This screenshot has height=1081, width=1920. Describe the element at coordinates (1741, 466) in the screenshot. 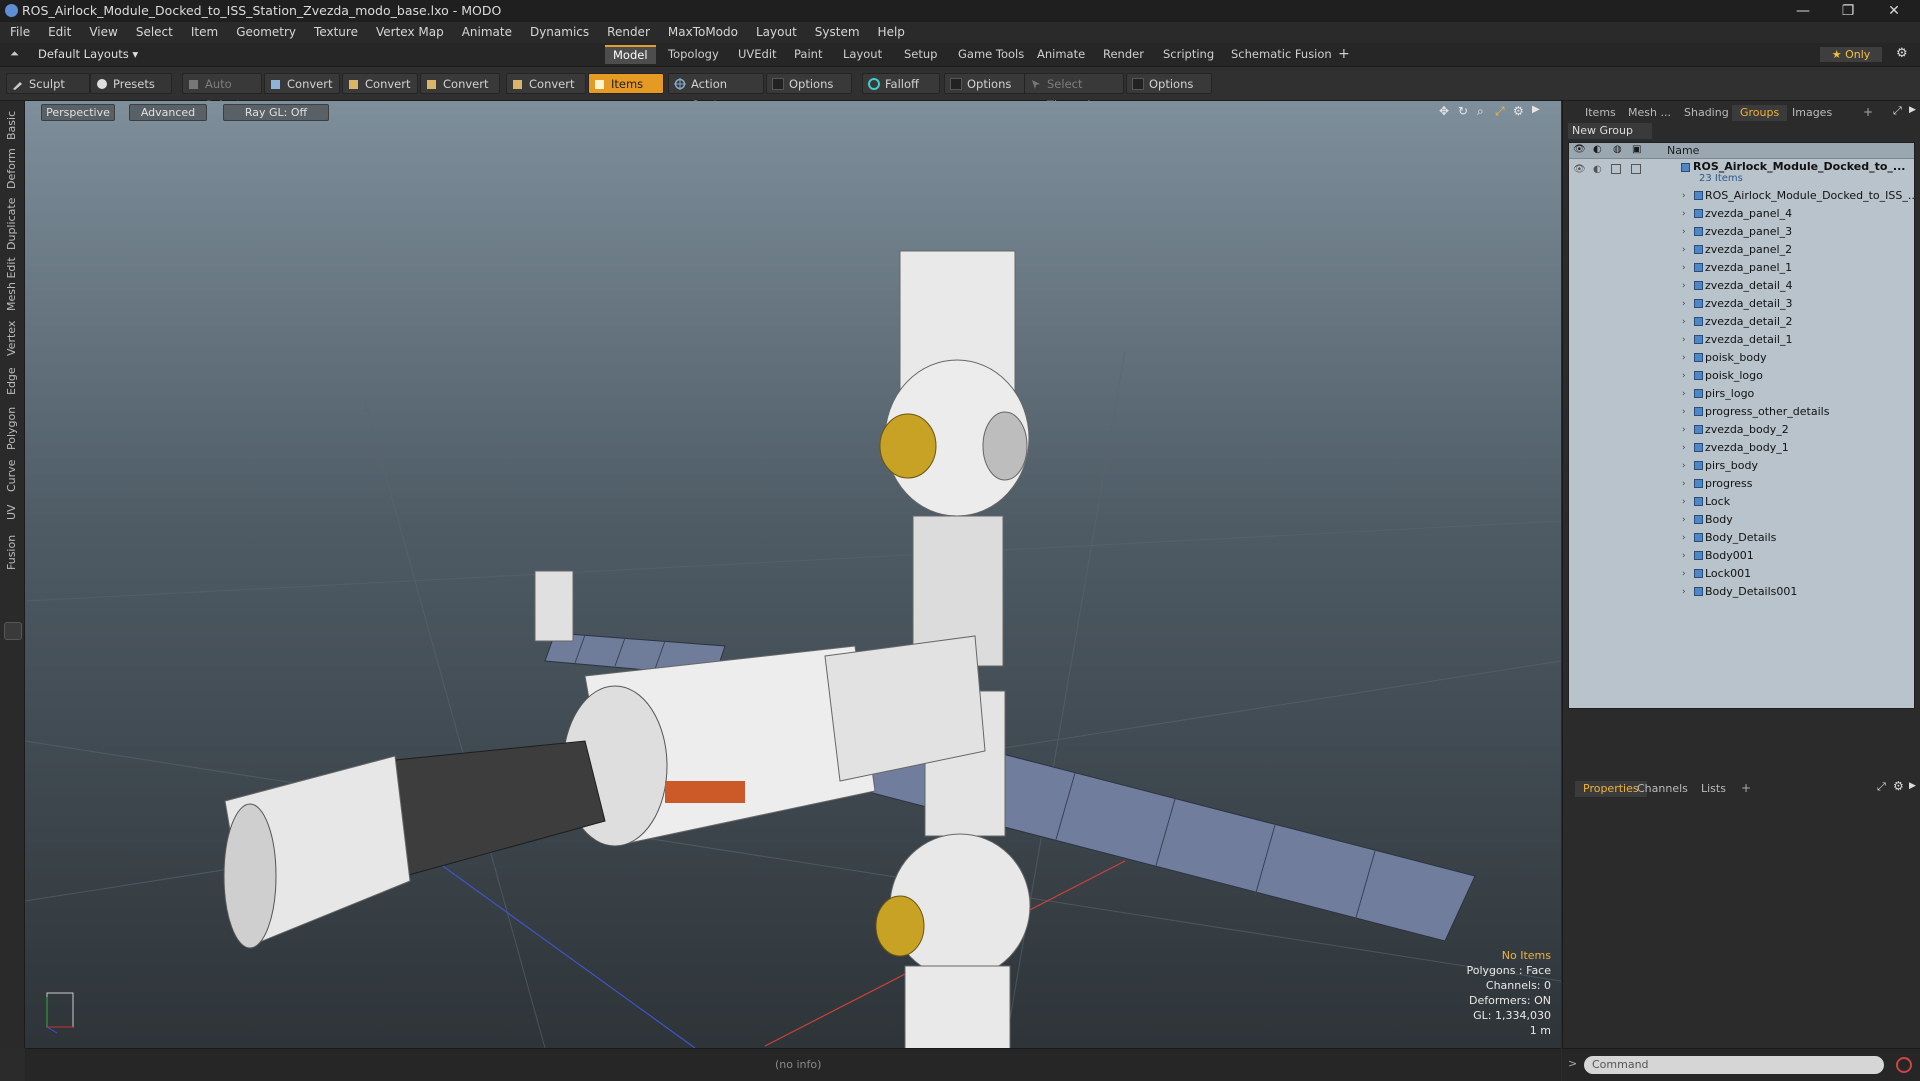

I see `group-item-row: › pirs_body` at that location.